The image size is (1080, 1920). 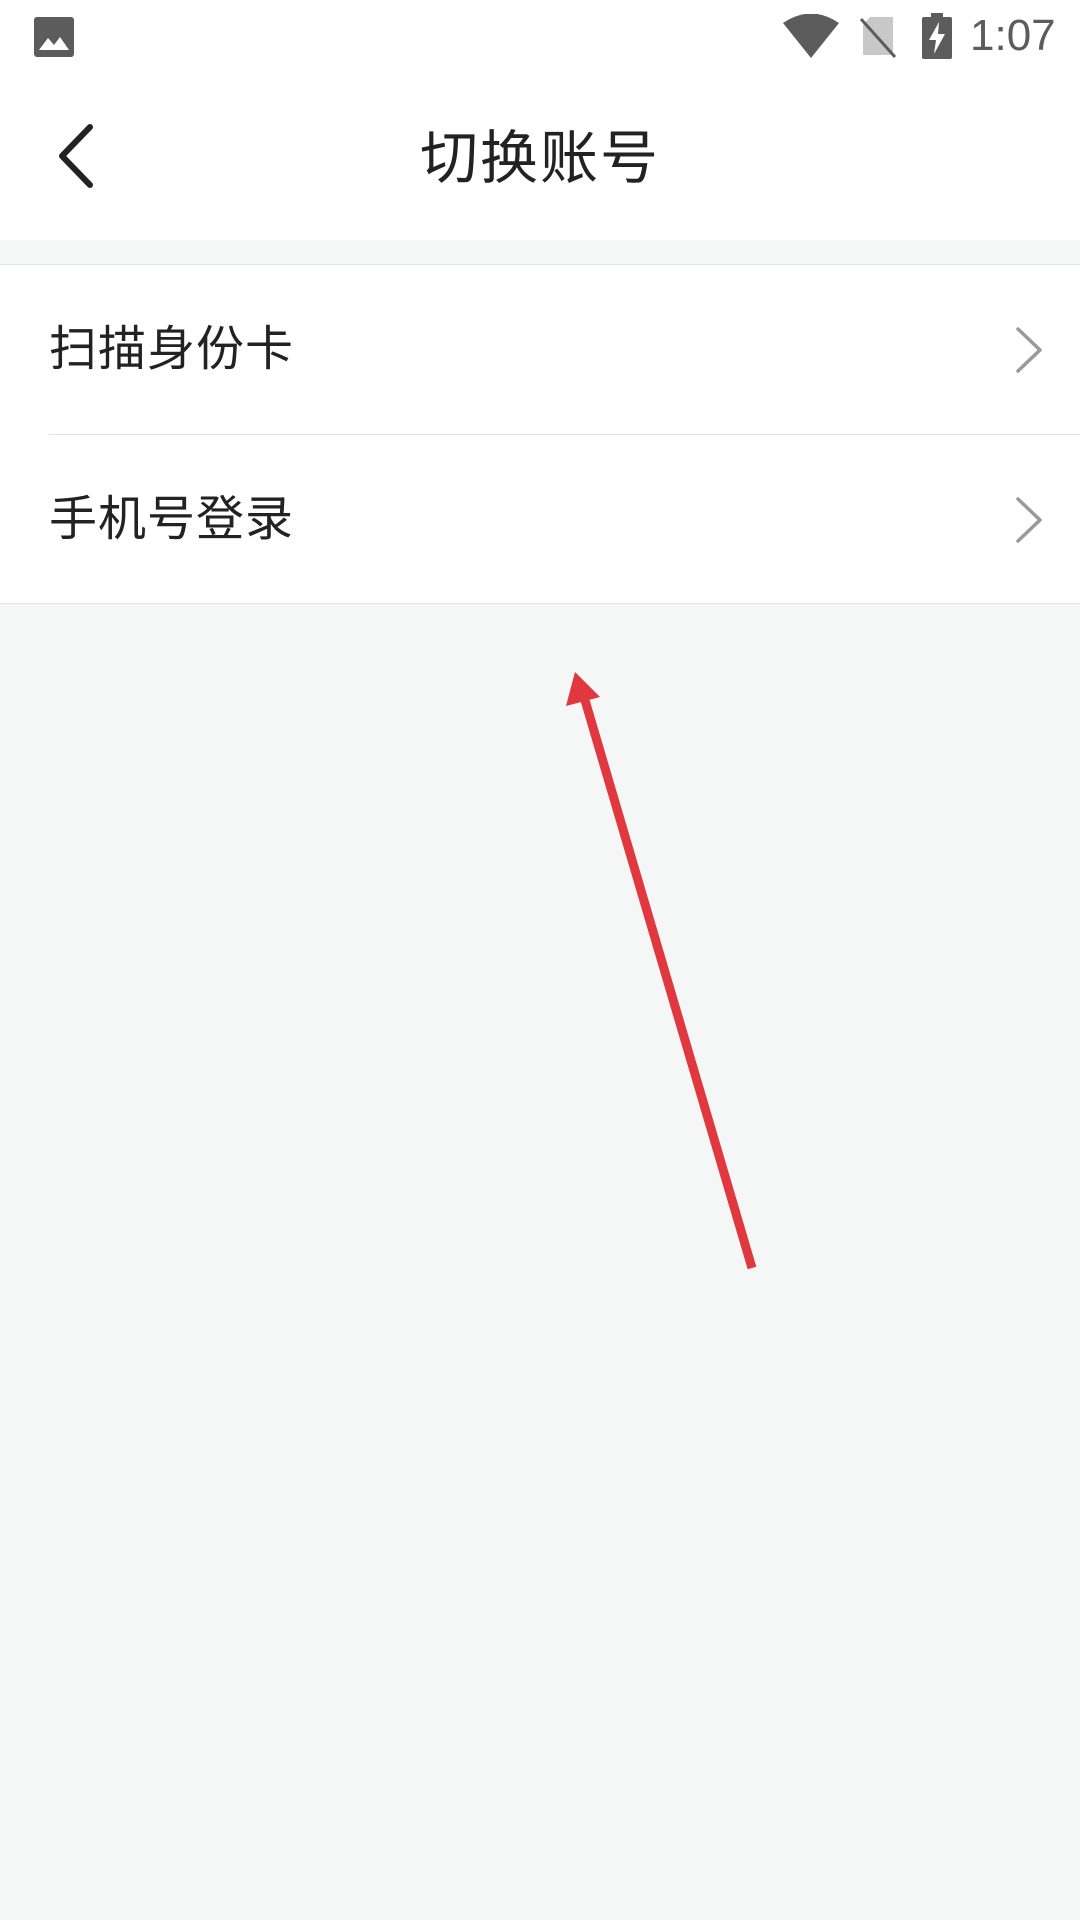 I want to click on scan-id-card-item: 扫描身份卡, so click(x=540, y=349).